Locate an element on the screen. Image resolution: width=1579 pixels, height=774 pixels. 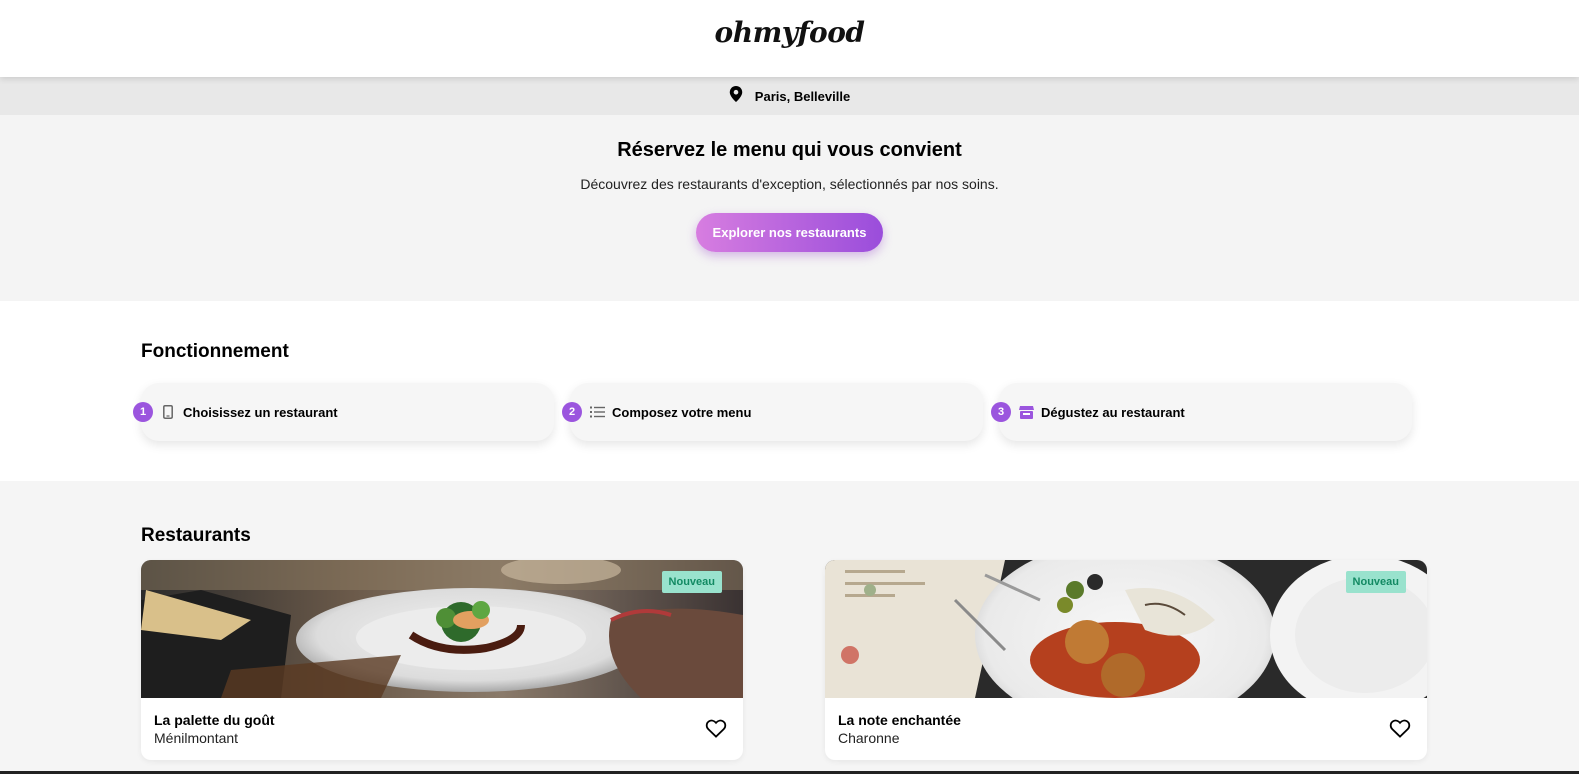
step-number: 2 is located at coordinates (572, 412).